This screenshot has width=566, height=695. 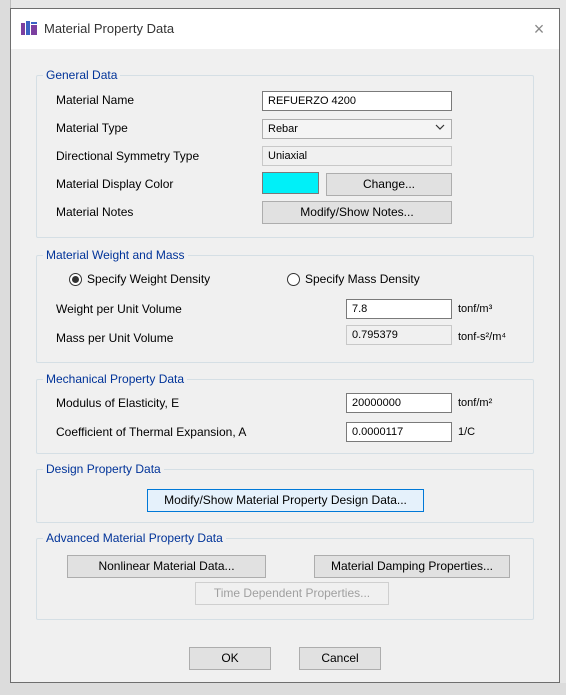 I want to click on advanced-property-legend: Advanced Material Property Data, so click(x=134, y=538).